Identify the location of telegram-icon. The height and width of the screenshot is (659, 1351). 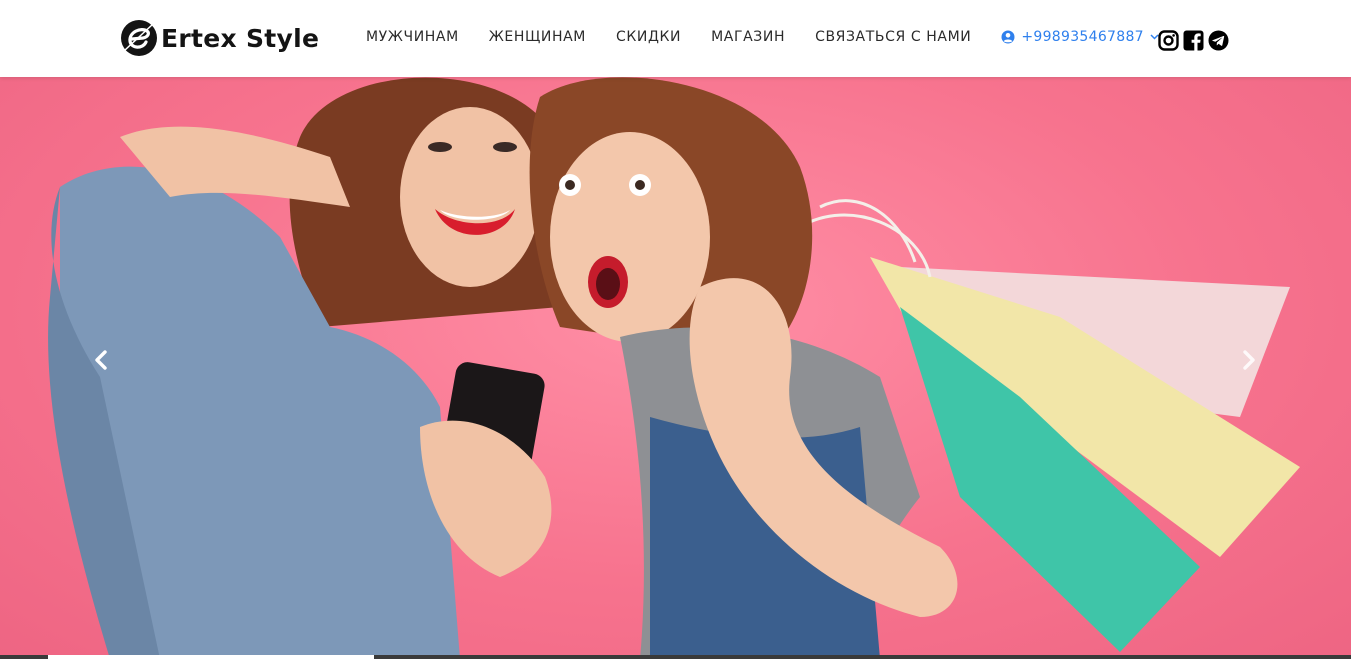
(1218, 40).